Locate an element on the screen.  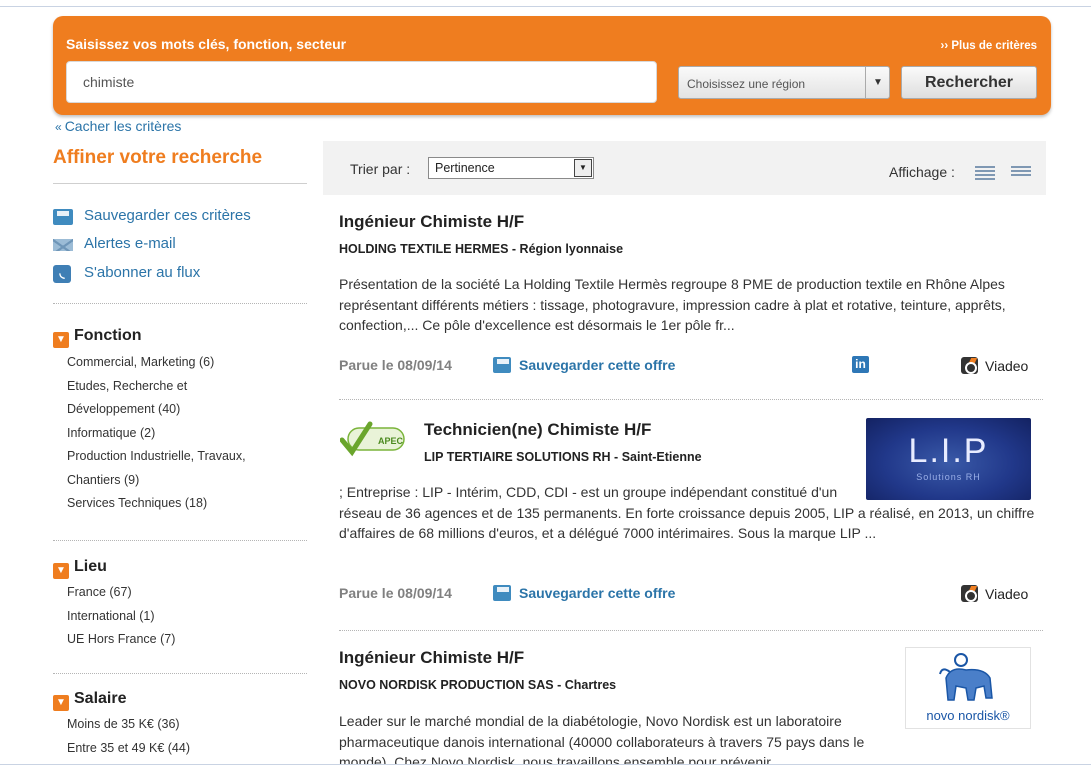
facet-fonction-header: ▼ Fonction is located at coordinates (97, 337).